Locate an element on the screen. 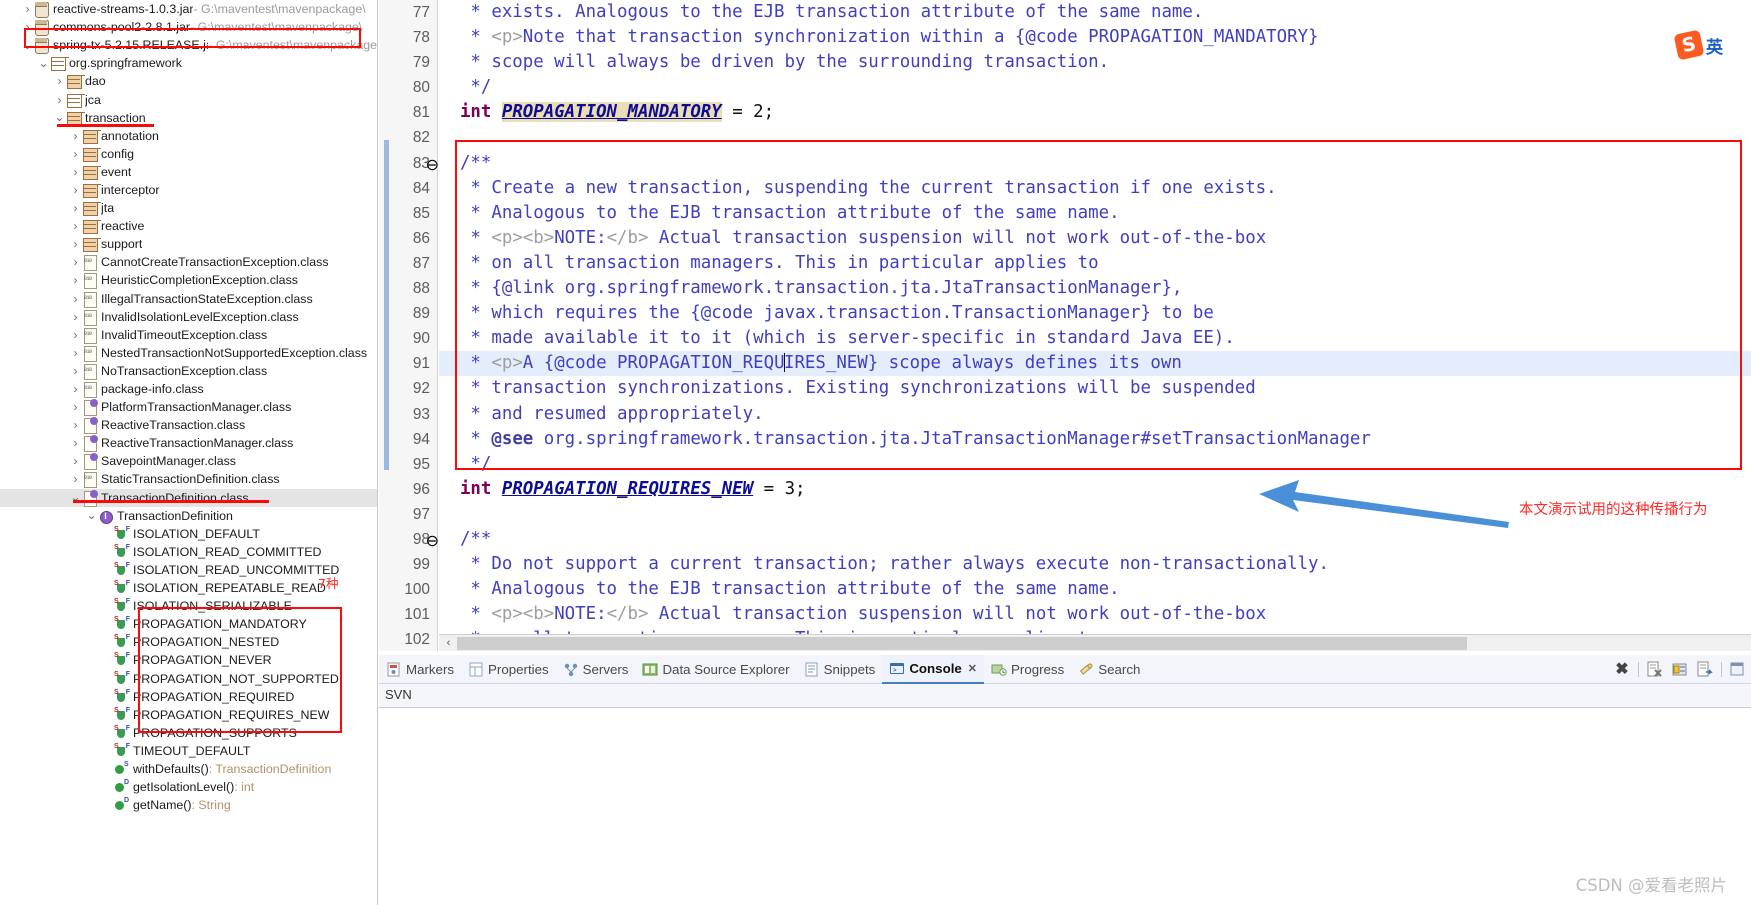 The height and width of the screenshot is (905, 1751). tab-console: > Console ✕ is located at coordinates (933, 669).